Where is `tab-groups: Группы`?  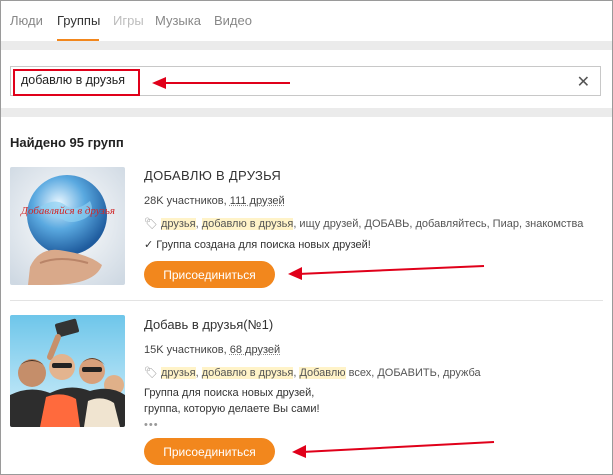 tab-groups: Группы is located at coordinates (78, 20).